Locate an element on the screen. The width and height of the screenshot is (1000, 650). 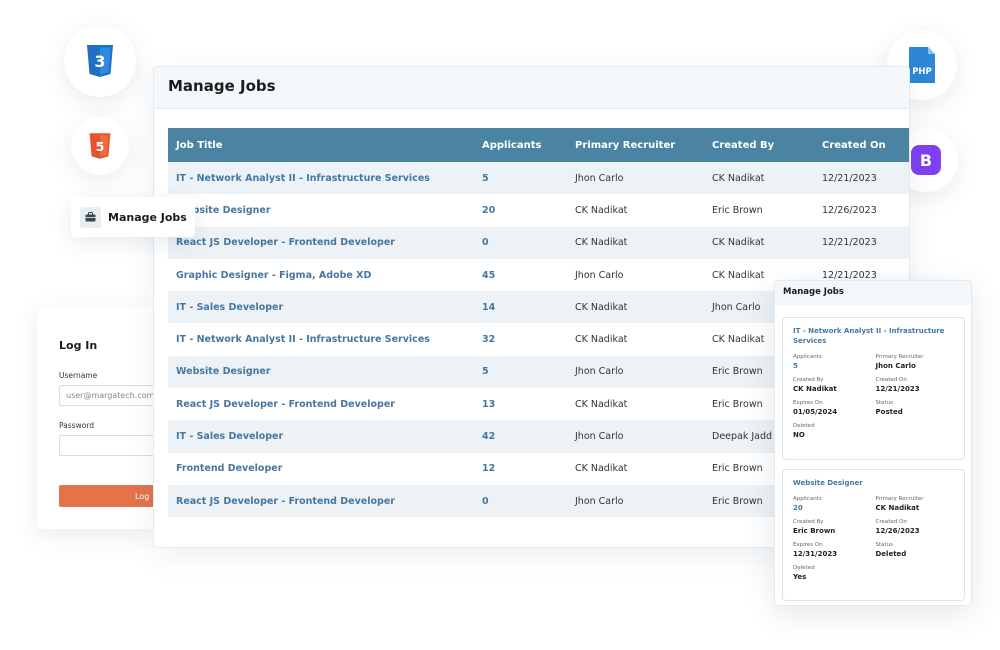
username-label: Username is located at coordinates (78, 375).